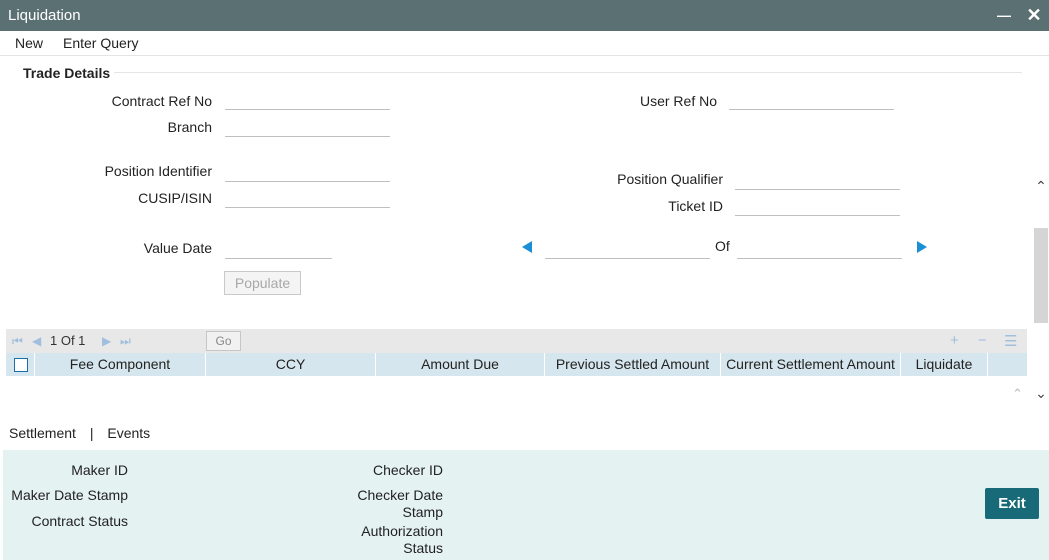  What do you see at coordinates (954, 340) in the screenshot?
I see `add-row-icon: +` at bounding box center [954, 340].